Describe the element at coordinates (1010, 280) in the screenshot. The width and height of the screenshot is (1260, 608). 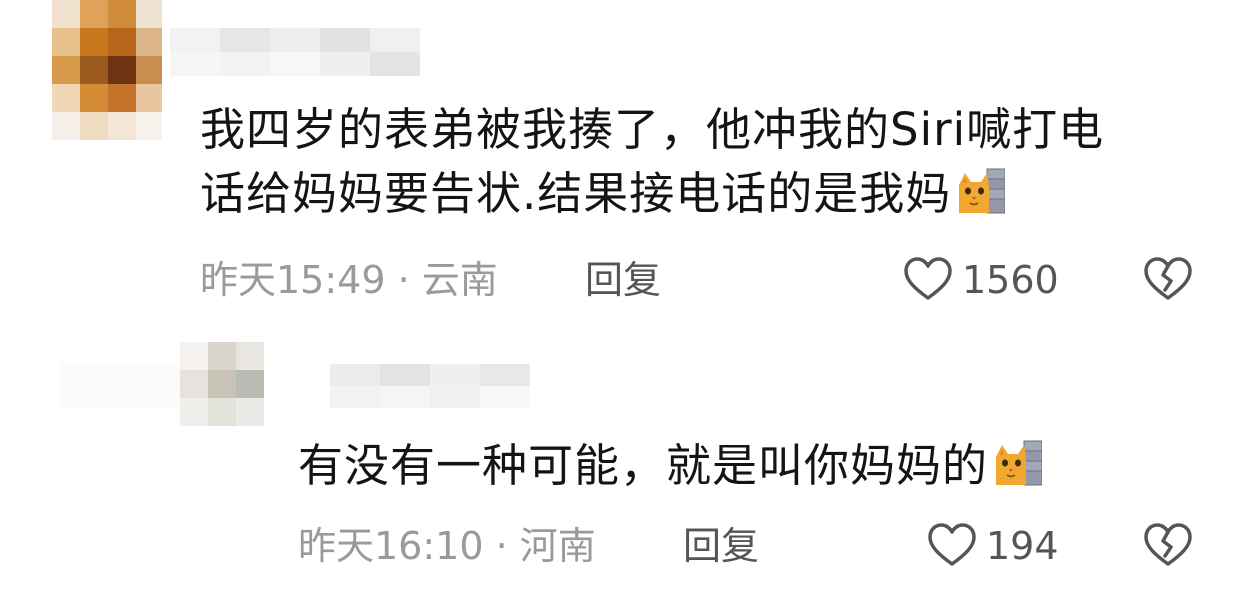
I see `like-count: 1560` at that location.